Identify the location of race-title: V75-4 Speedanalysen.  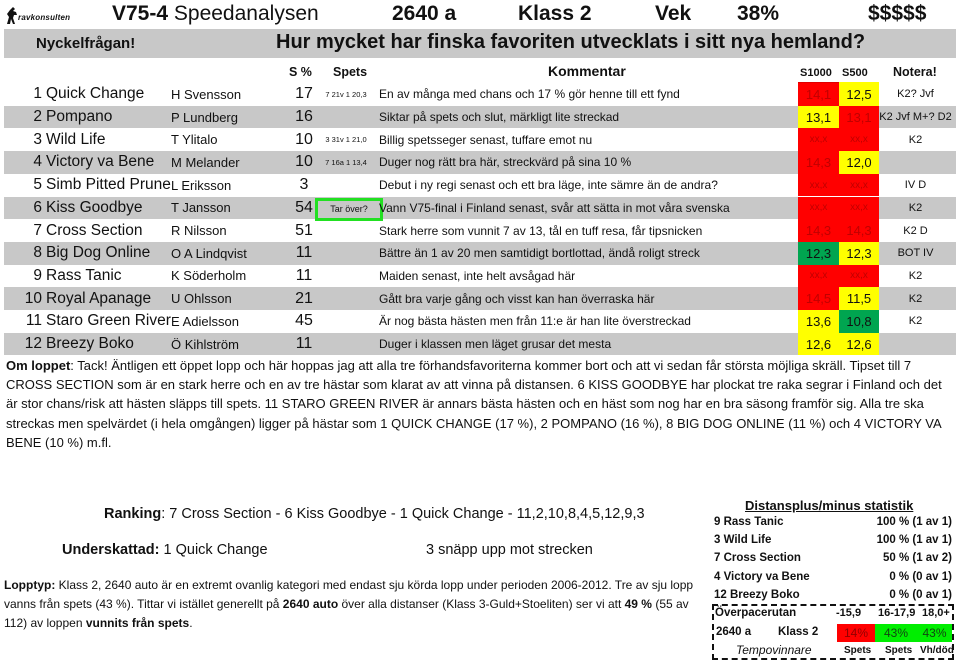
(215, 14).